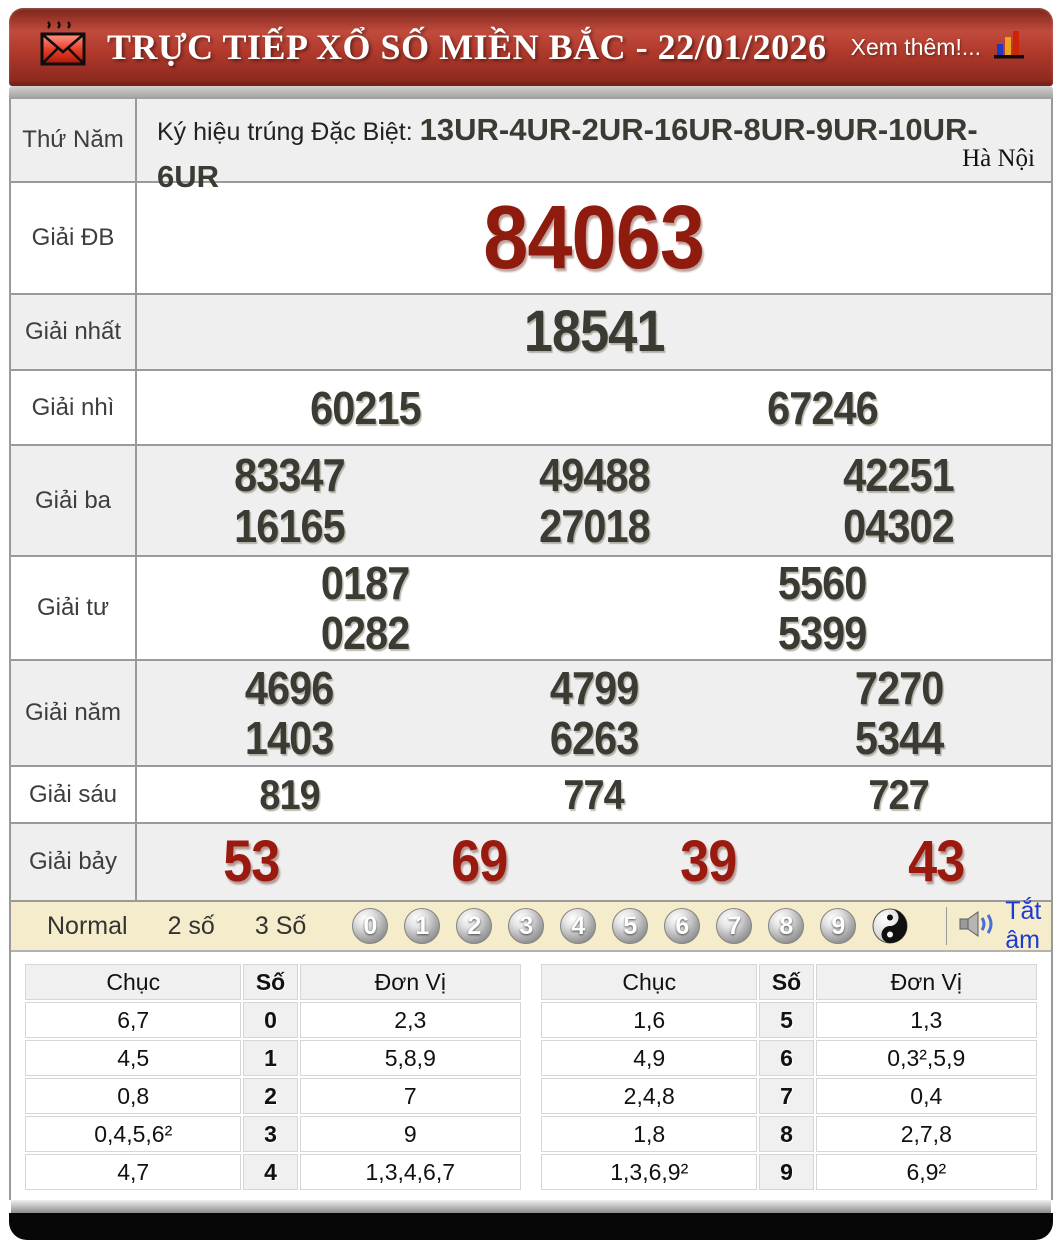 The image size is (1062, 1240). I want to click on digit-cell: 0, so click(270, 1020).